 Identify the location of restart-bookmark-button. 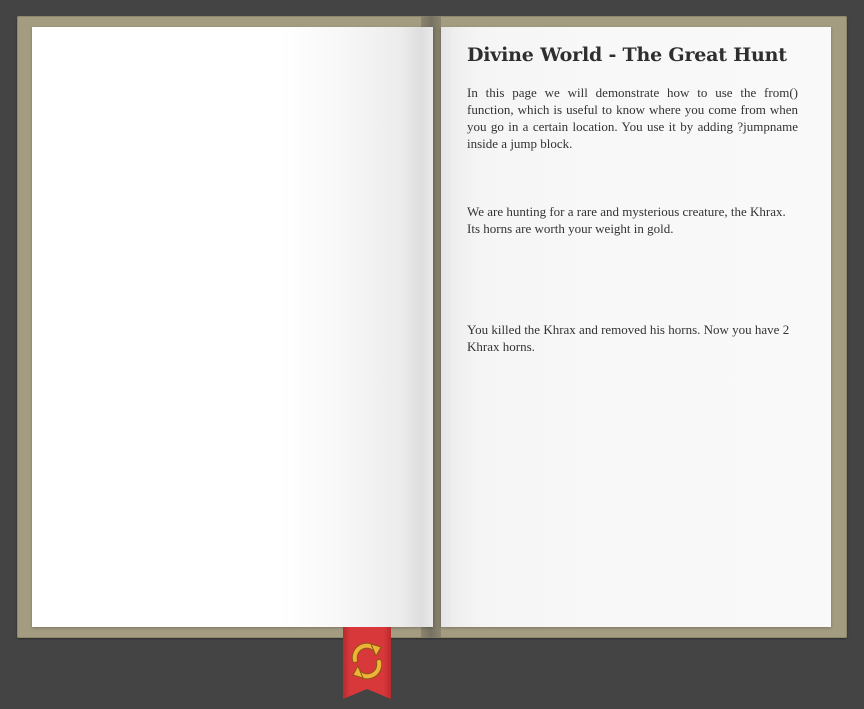
(367, 663).